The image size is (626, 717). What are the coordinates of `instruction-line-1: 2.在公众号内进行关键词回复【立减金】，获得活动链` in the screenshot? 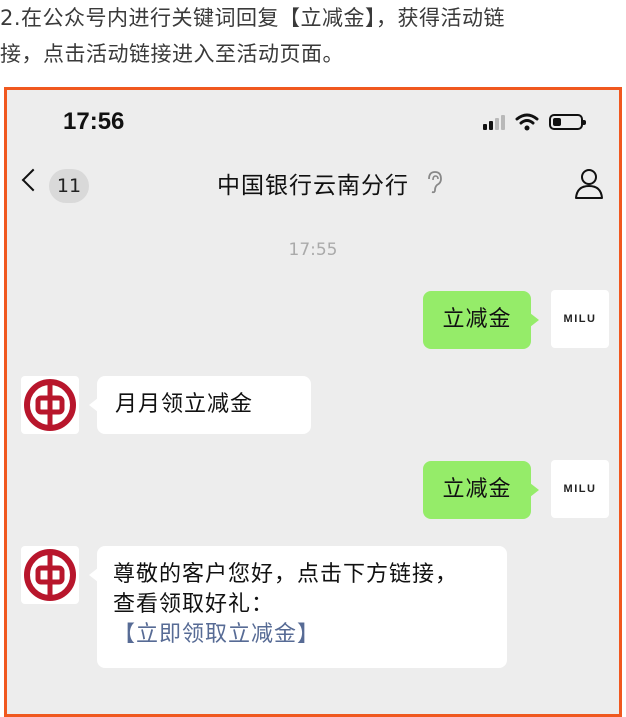 It's located at (253, 18).